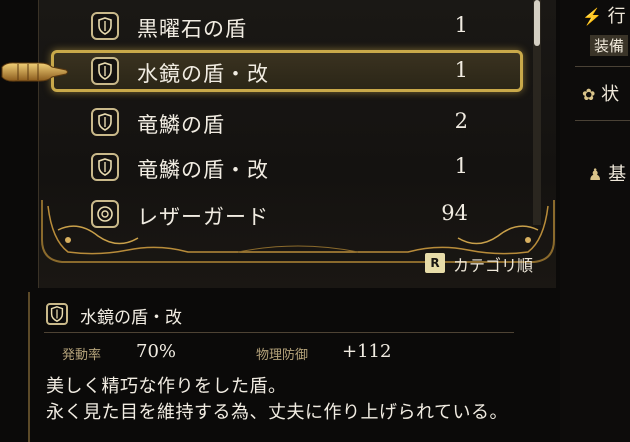  What do you see at coordinates (192, 29) in the screenshot?
I see `item-name: 黒曜石の盾` at bounding box center [192, 29].